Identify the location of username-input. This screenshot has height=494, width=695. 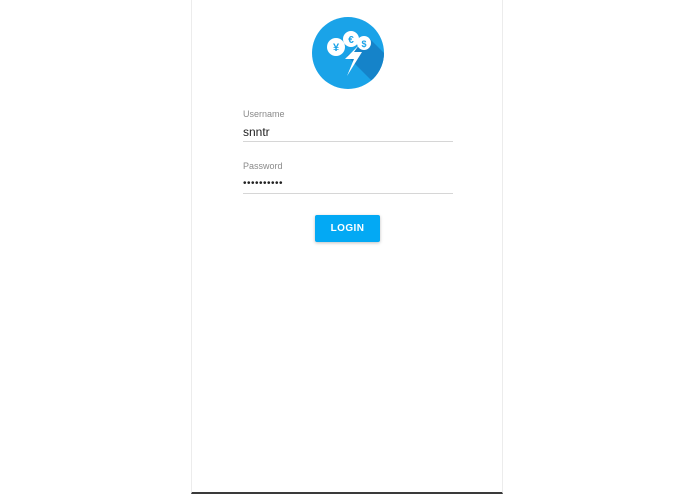
(348, 132).